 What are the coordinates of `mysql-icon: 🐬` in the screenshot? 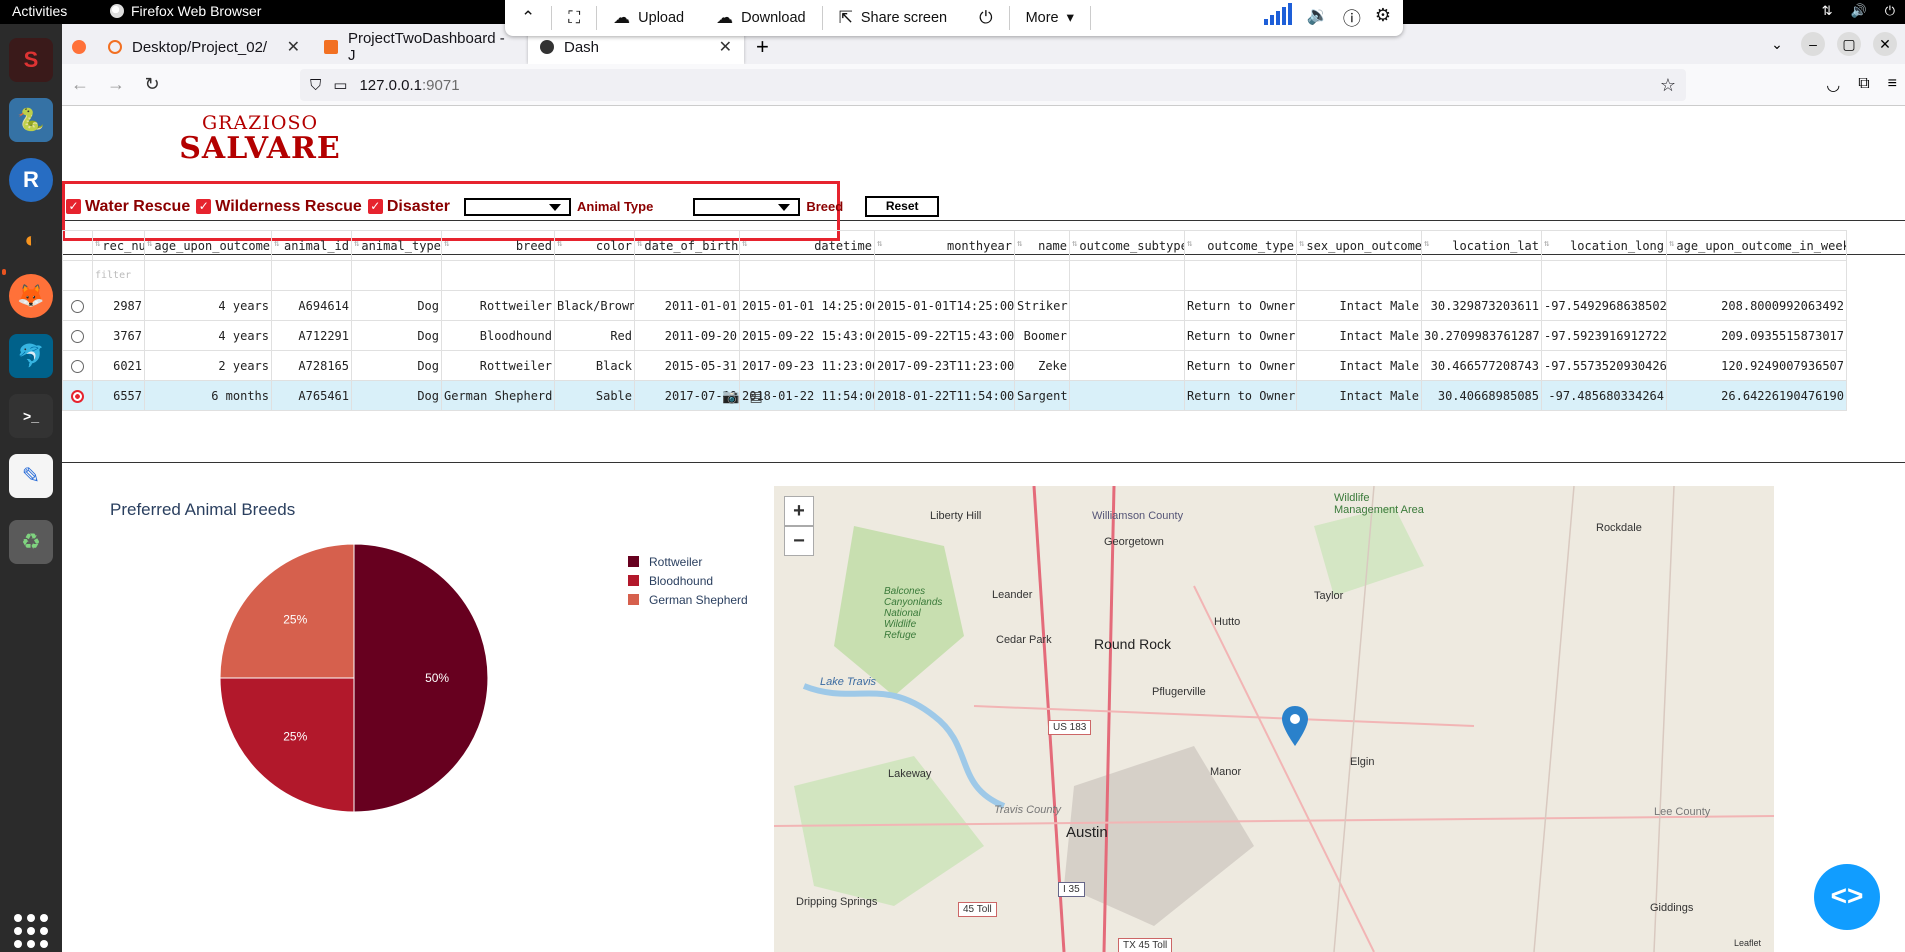 It's located at (31, 356).